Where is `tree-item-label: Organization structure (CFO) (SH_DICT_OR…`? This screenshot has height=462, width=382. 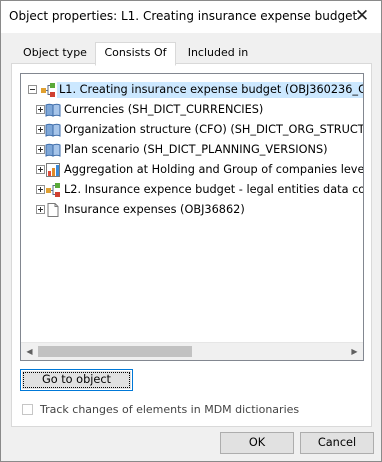
tree-item-label: Organization structure (CFO) (SH_DICT_OR… is located at coordinates (214, 129).